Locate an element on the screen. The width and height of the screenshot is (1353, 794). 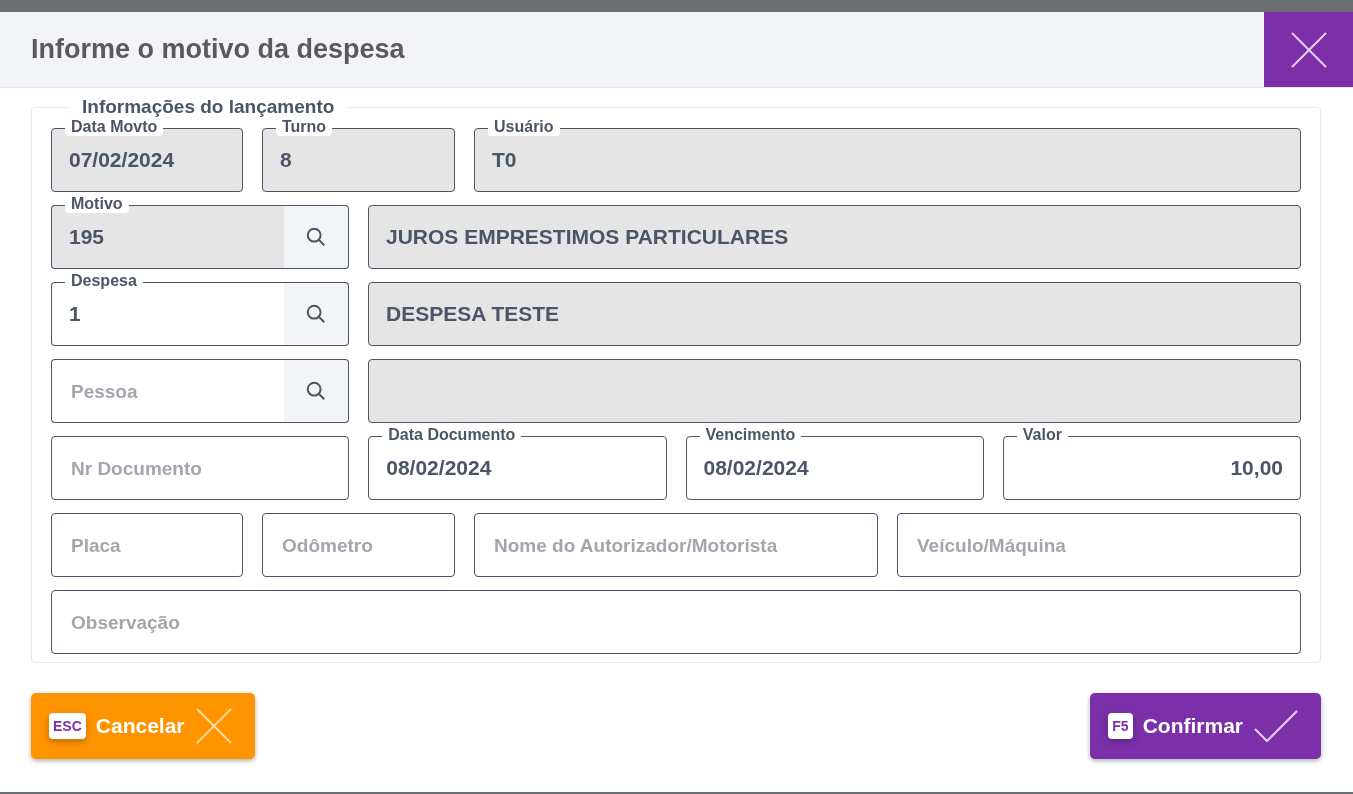
dialog-title: Informe o motivo da despesa is located at coordinates (218, 49).